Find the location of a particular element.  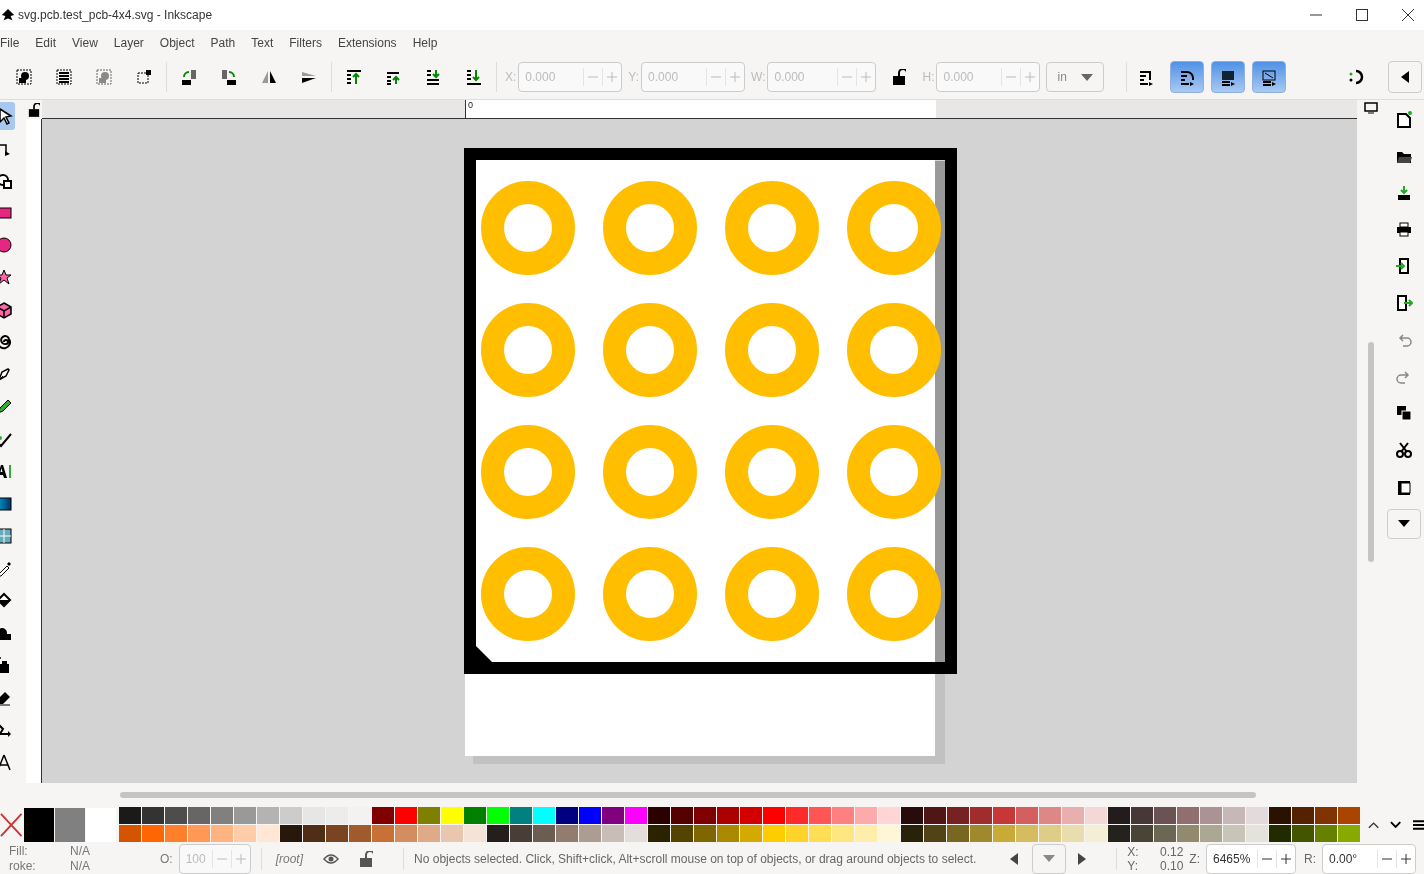

rotation-label: R: is located at coordinates (1310, 858).